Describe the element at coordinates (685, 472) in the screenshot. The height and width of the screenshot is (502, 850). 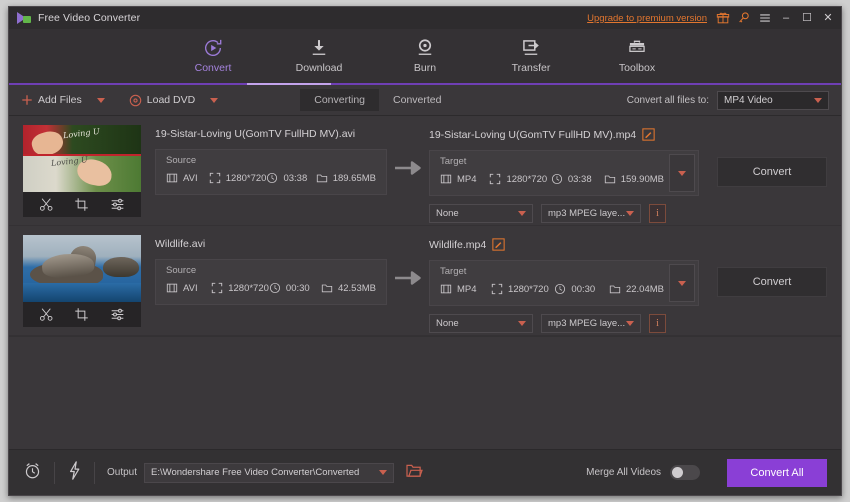
I see `merge-all-videos-toggle` at that location.